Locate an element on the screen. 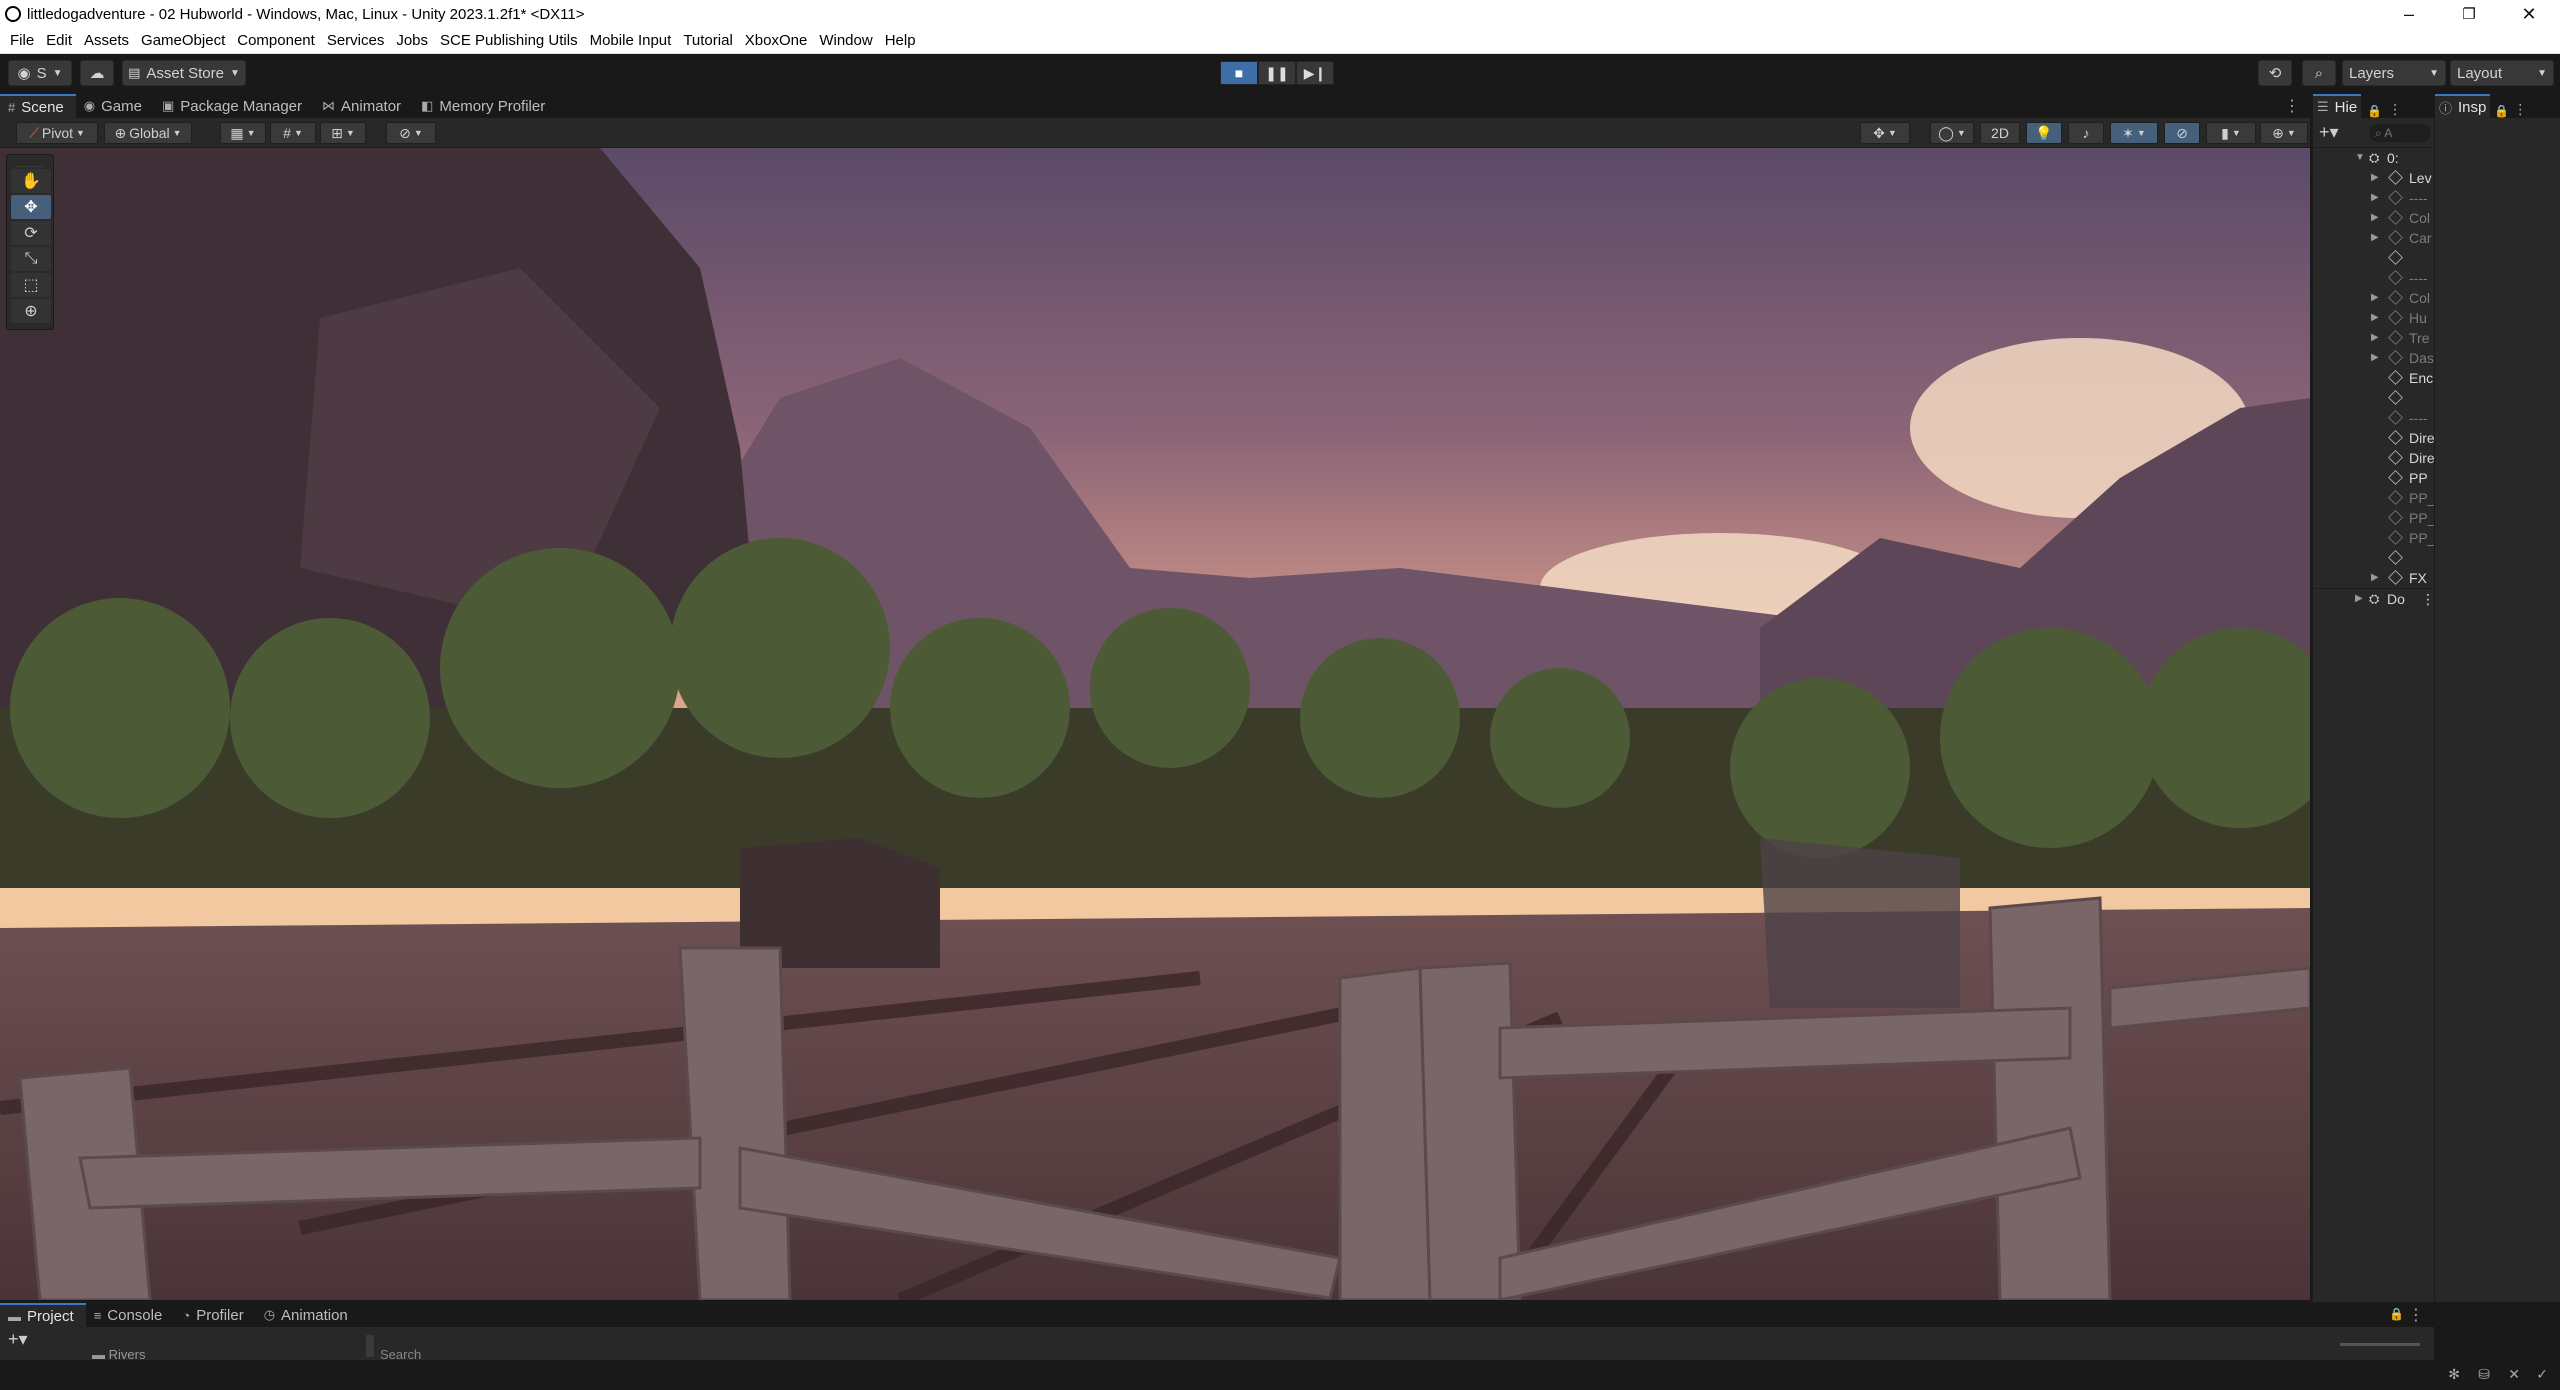 This screenshot has height=1390, width=2560. hierarchy-item: ▶ ---- is located at coordinates (2373, 198).